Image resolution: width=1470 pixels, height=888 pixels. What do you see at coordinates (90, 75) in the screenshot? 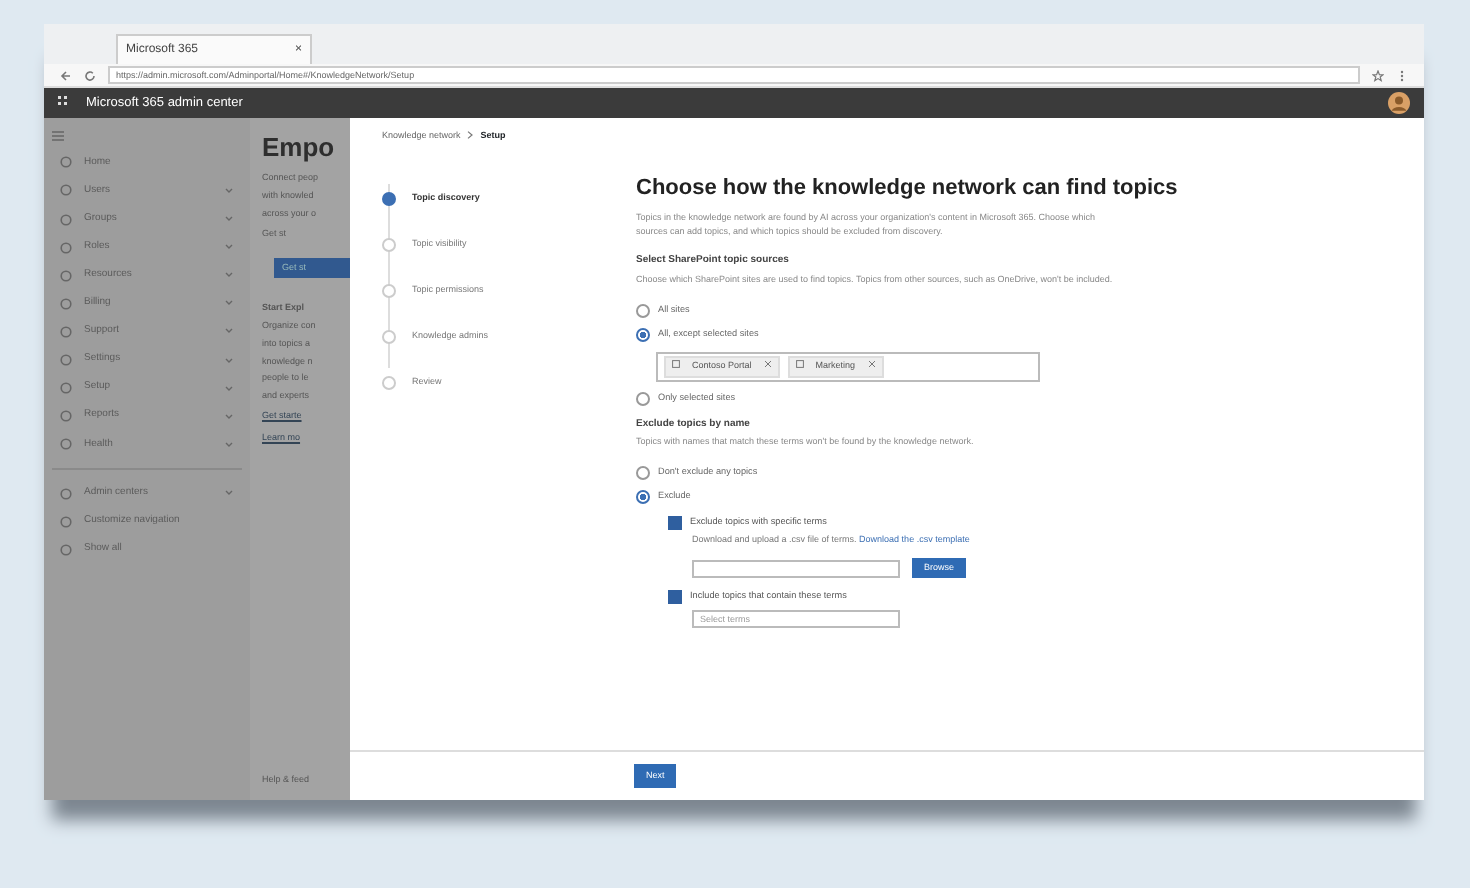
I see `reload-icon` at bounding box center [90, 75].